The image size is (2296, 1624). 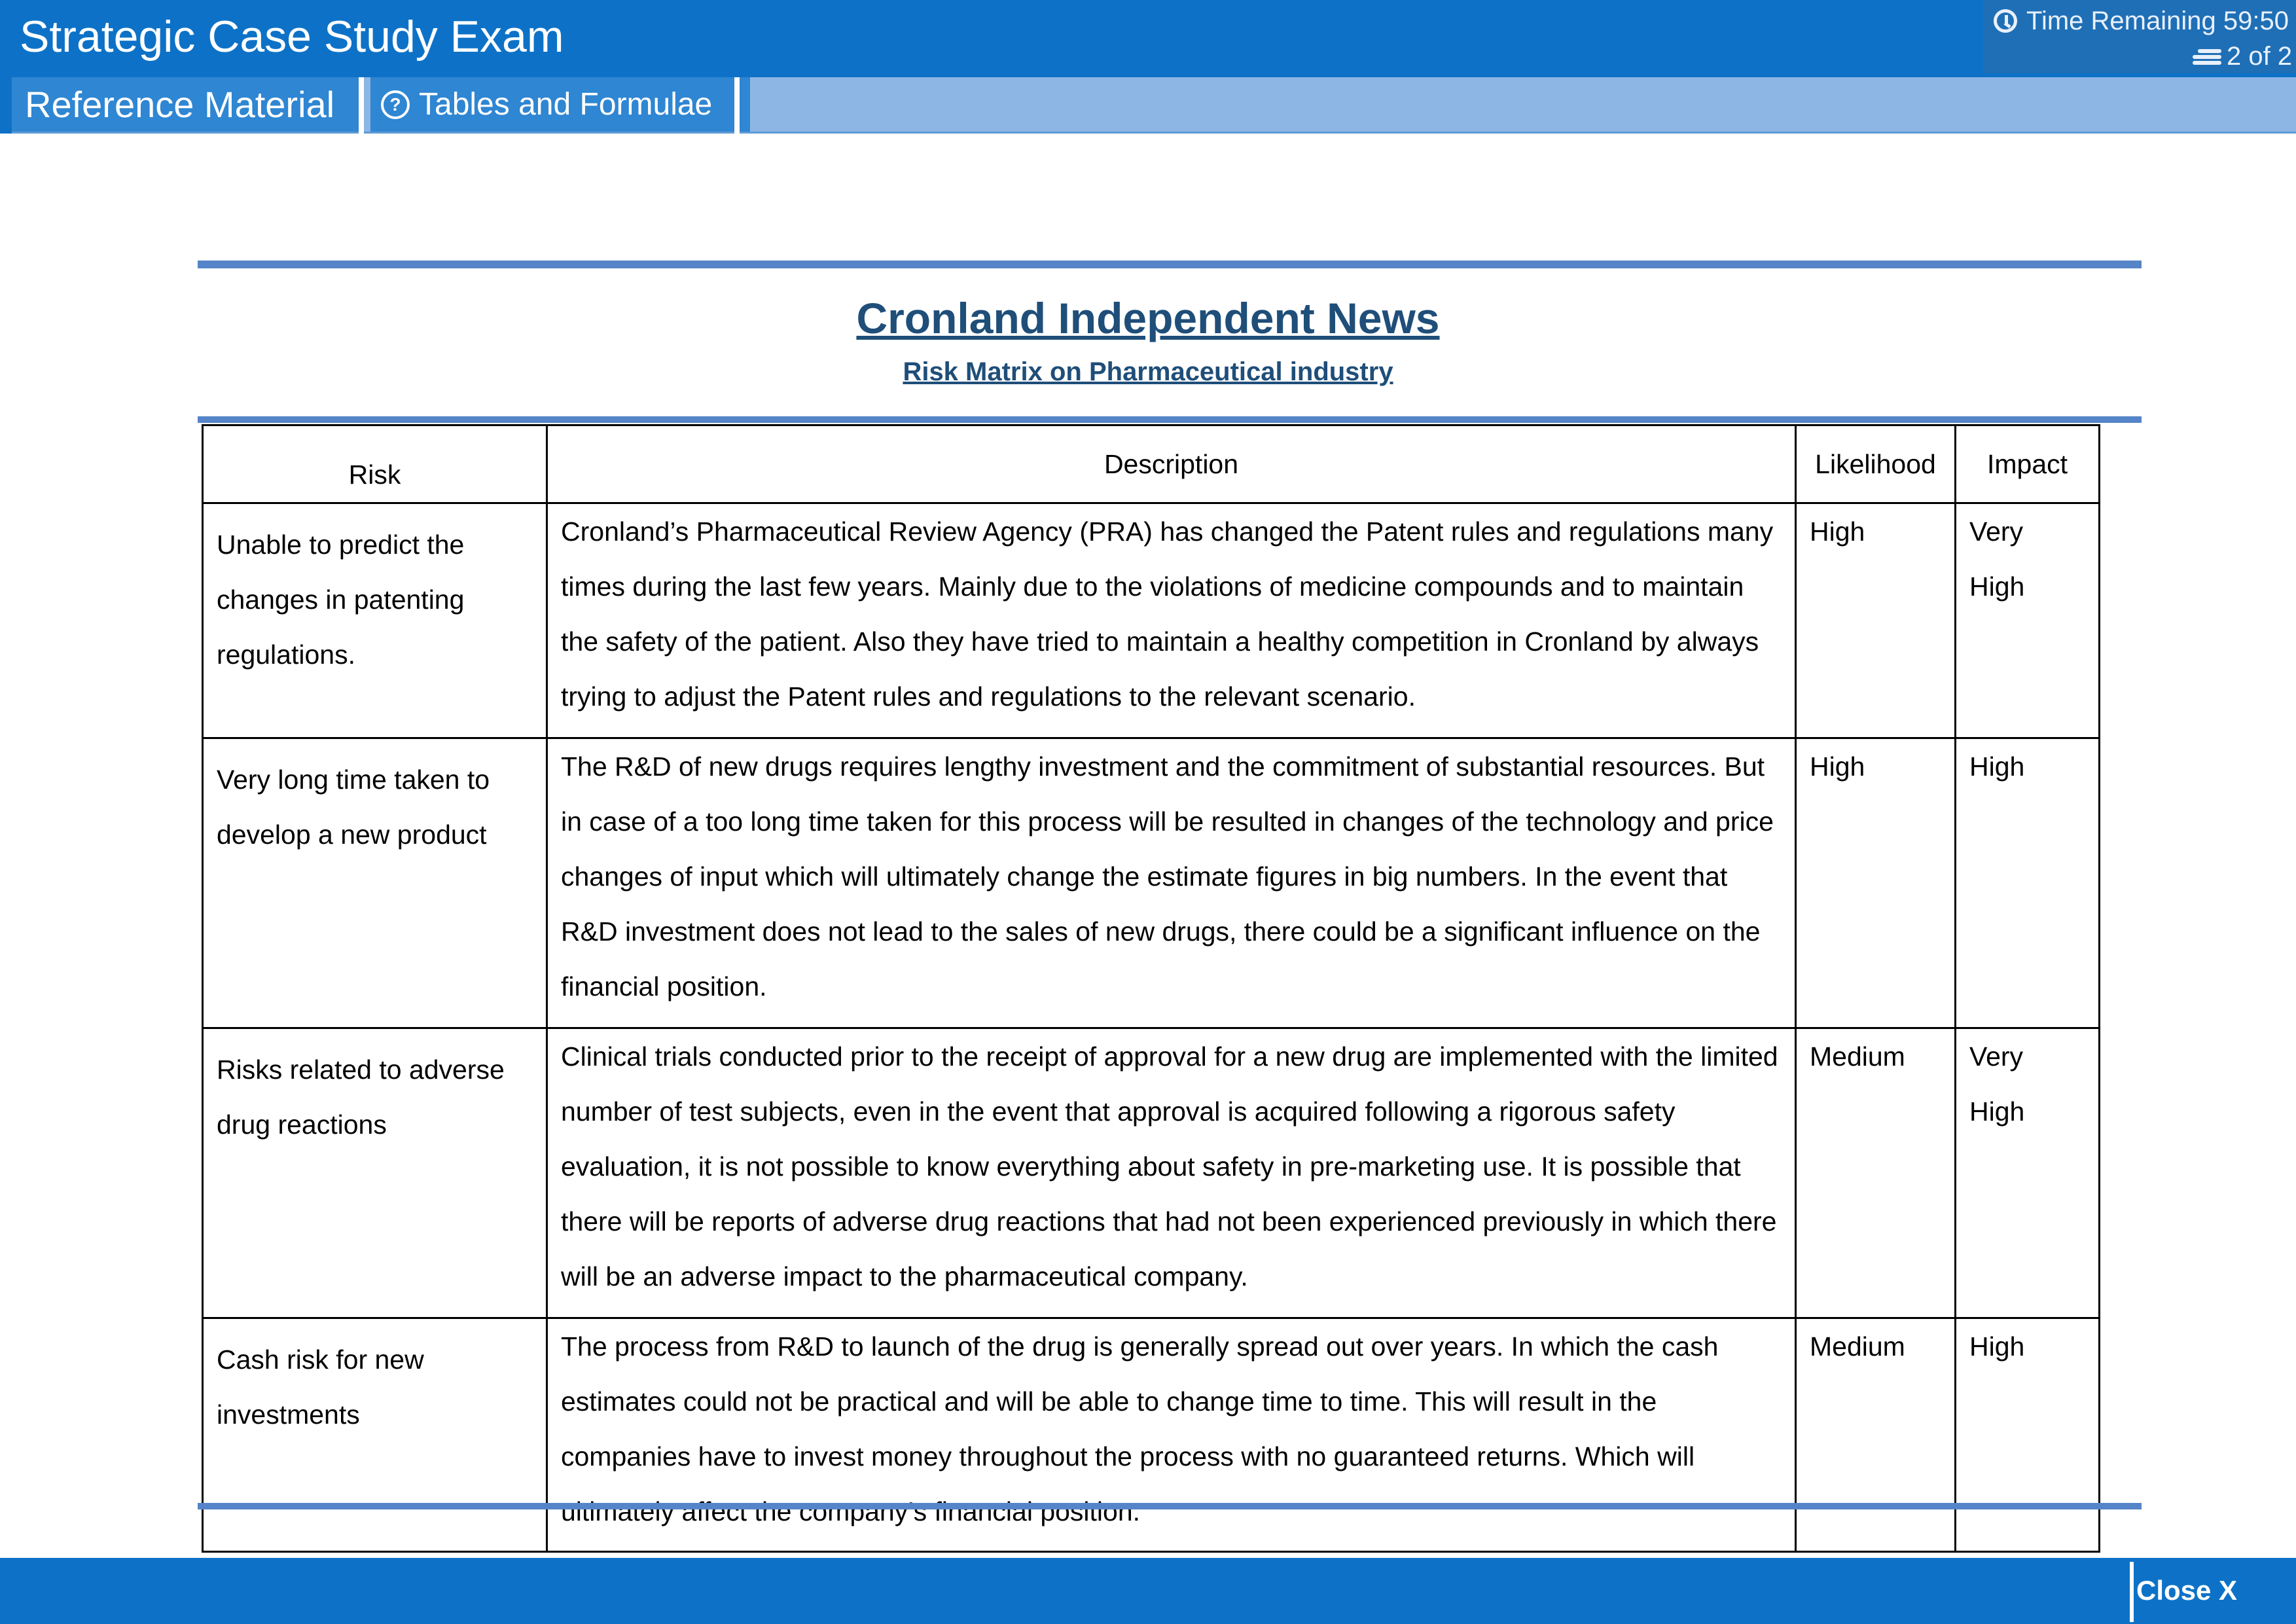 I want to click on page-indicator-label: 2 of 2, so click(x=2260, y=56).